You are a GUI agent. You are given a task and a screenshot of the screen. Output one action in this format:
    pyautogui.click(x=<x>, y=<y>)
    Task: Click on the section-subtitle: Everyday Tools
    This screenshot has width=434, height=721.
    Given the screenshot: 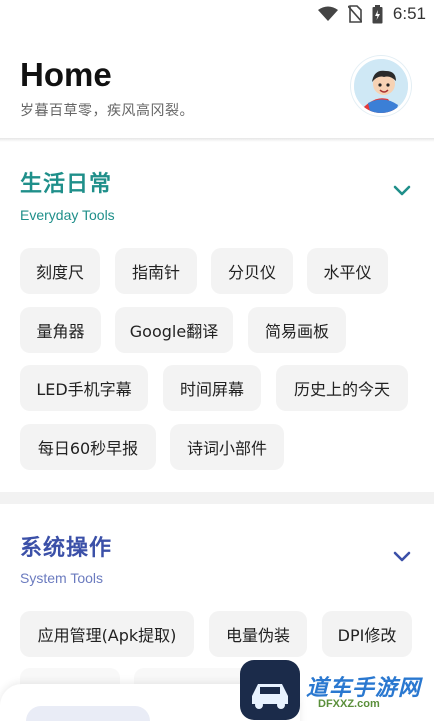 What is the action you would take?
    pyautogui.click(x=67, y=215)
    